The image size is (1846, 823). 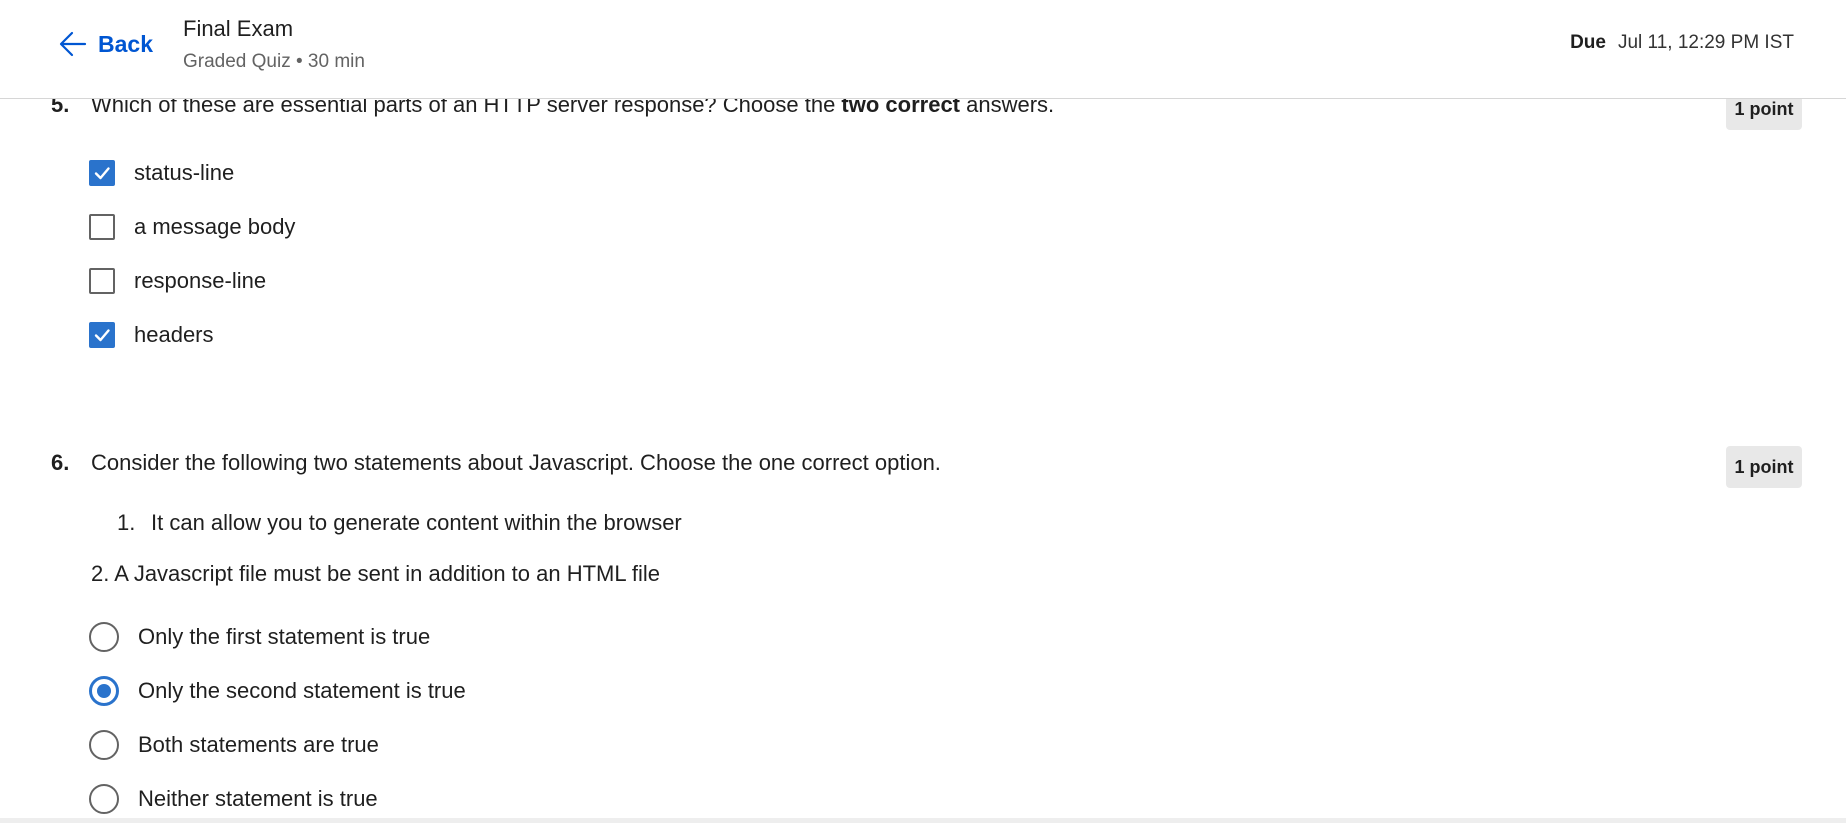 I want to click on statement-1-number: 1., so click(x=126, y=522).